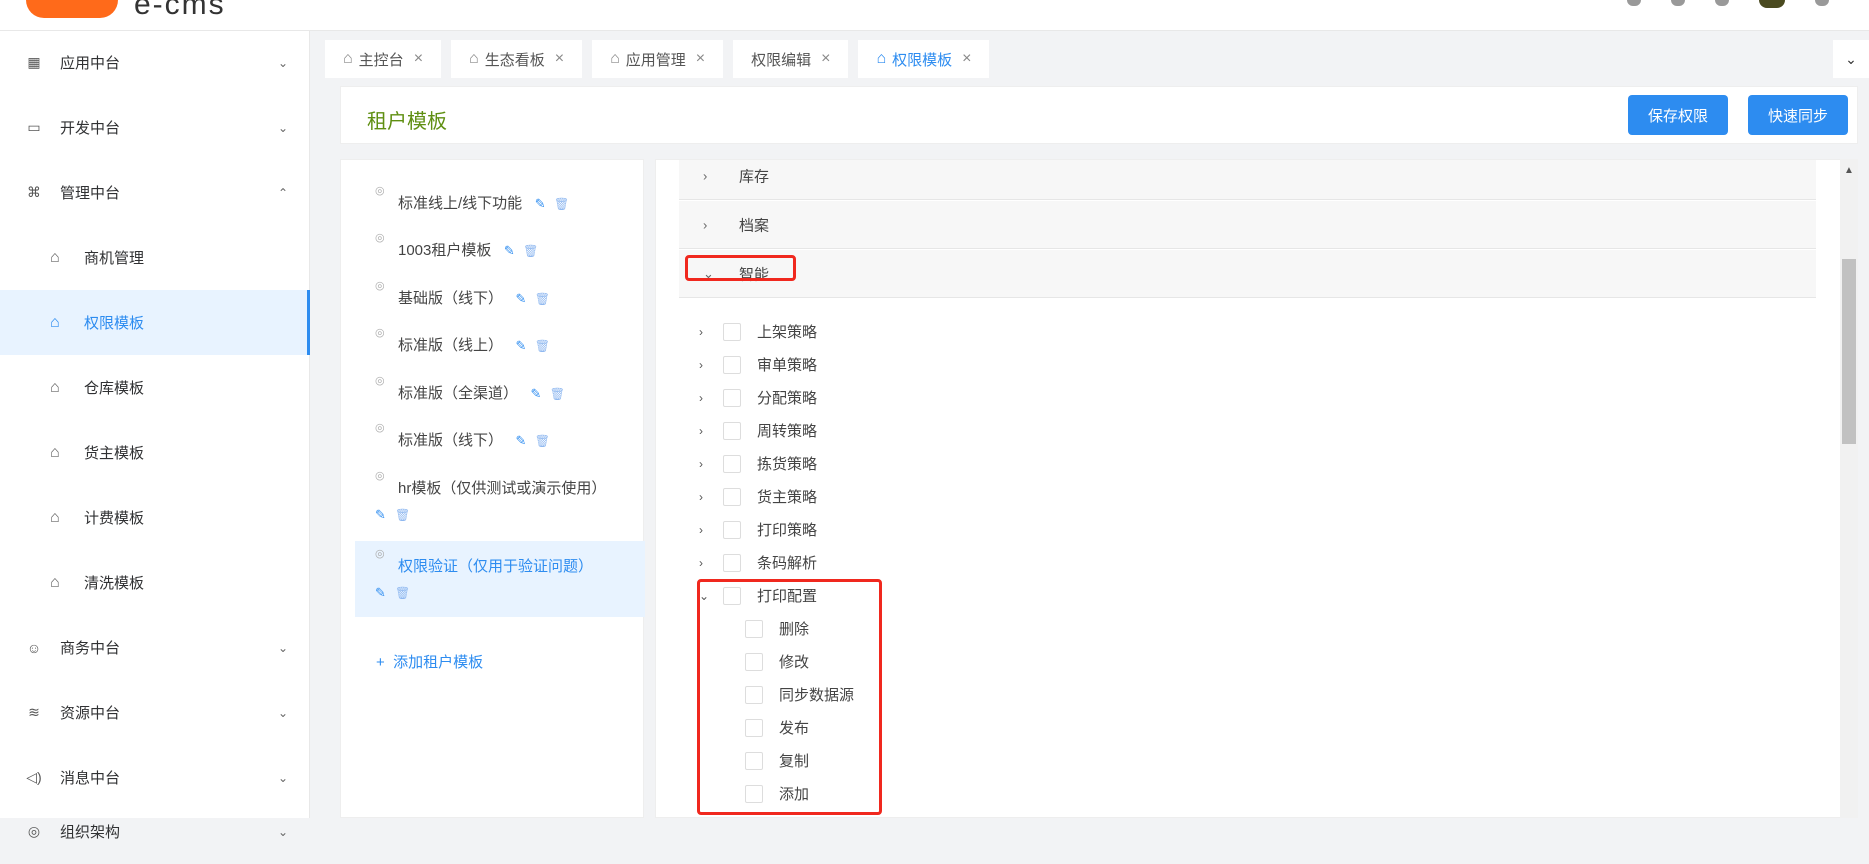  I want to click on help-icon, so click(1634, 3).